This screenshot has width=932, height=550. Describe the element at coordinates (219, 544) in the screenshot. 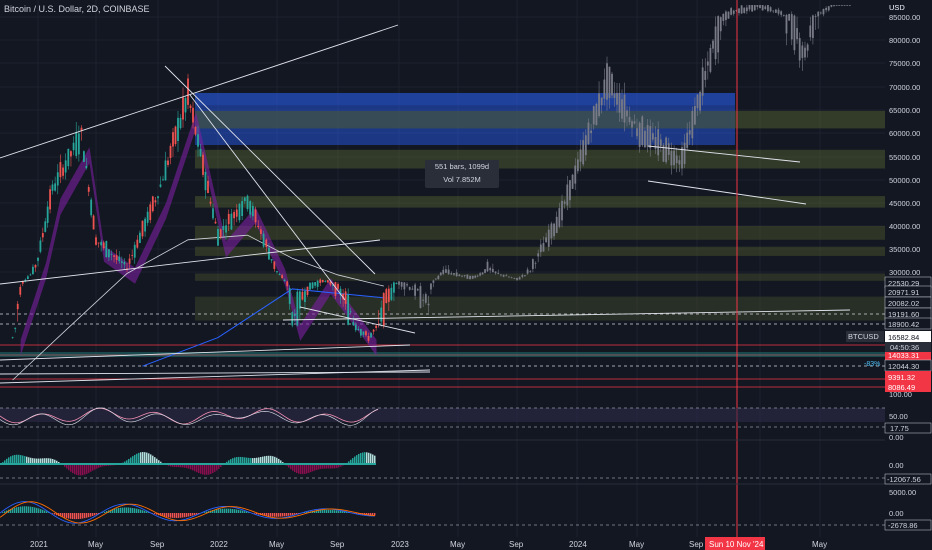

I see `x-tick-label: 2022` at that location.